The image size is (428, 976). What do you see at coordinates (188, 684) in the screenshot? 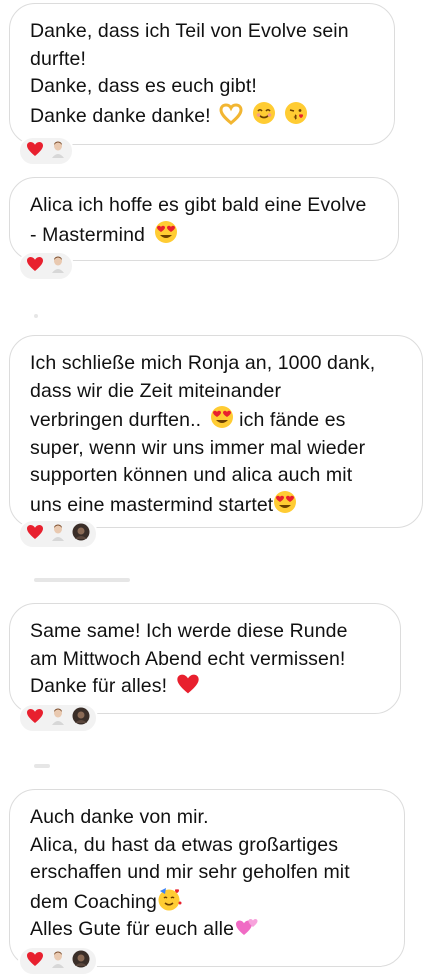
I see `red-heart-emoji-icon` at bounding box center [188, 684].